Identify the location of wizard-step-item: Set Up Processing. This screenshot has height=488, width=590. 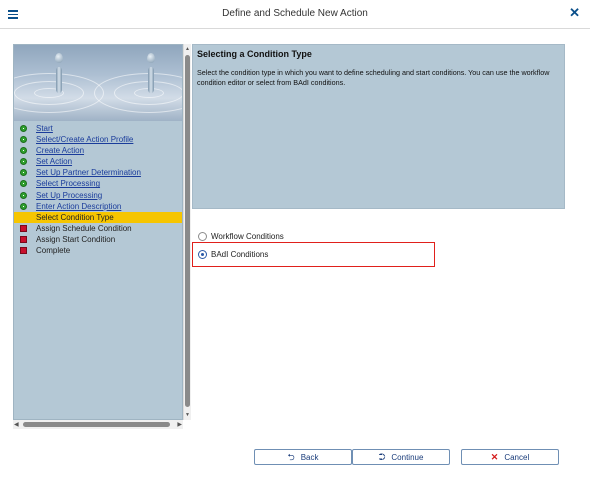
(98, 195).